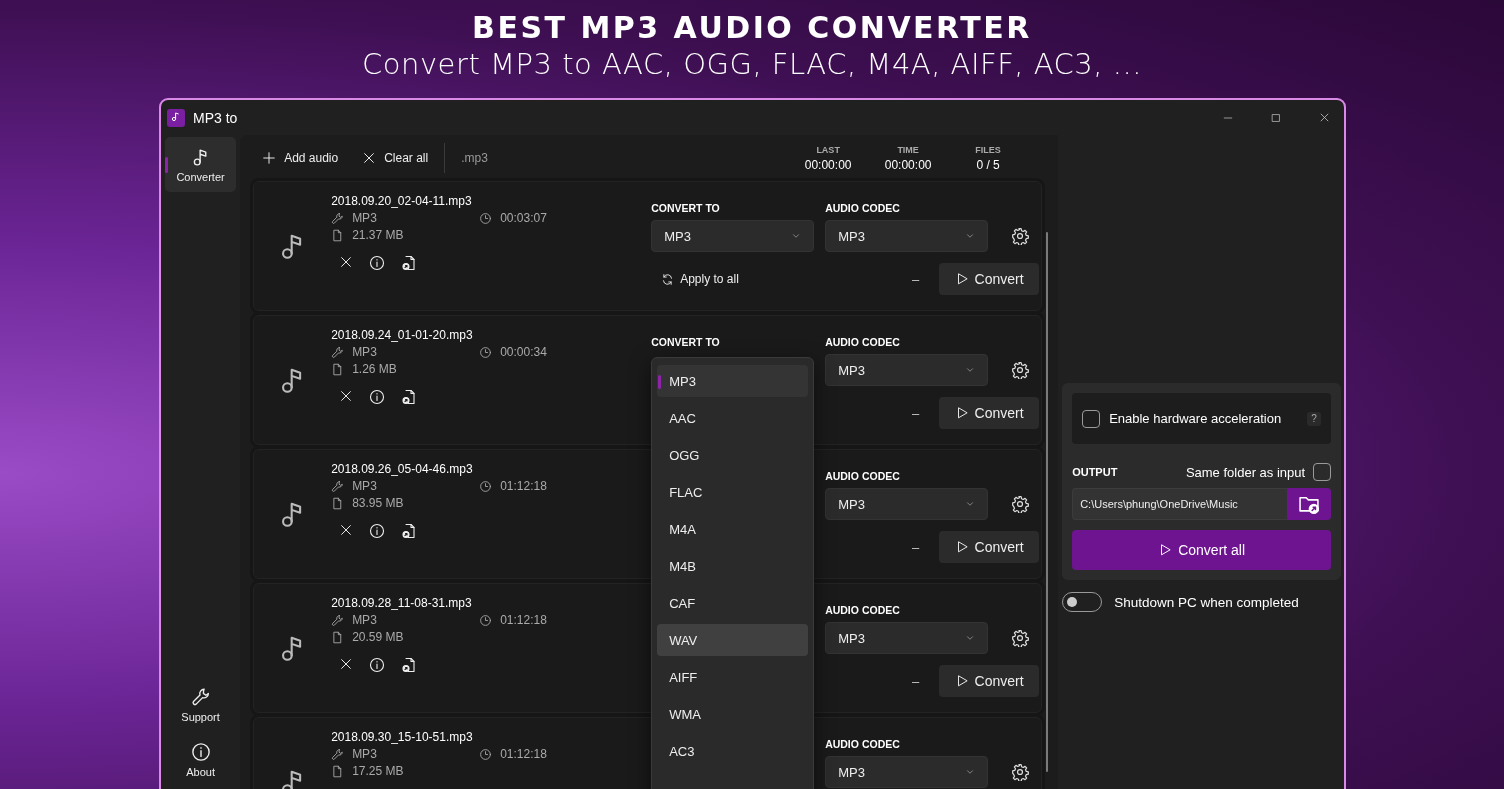 The width and height of the screenshot is (1504, 789). What do you see at coordinates (201, 759) in the screenshot?
I see `sidebar-item: About` at bounding box center [201, 759].